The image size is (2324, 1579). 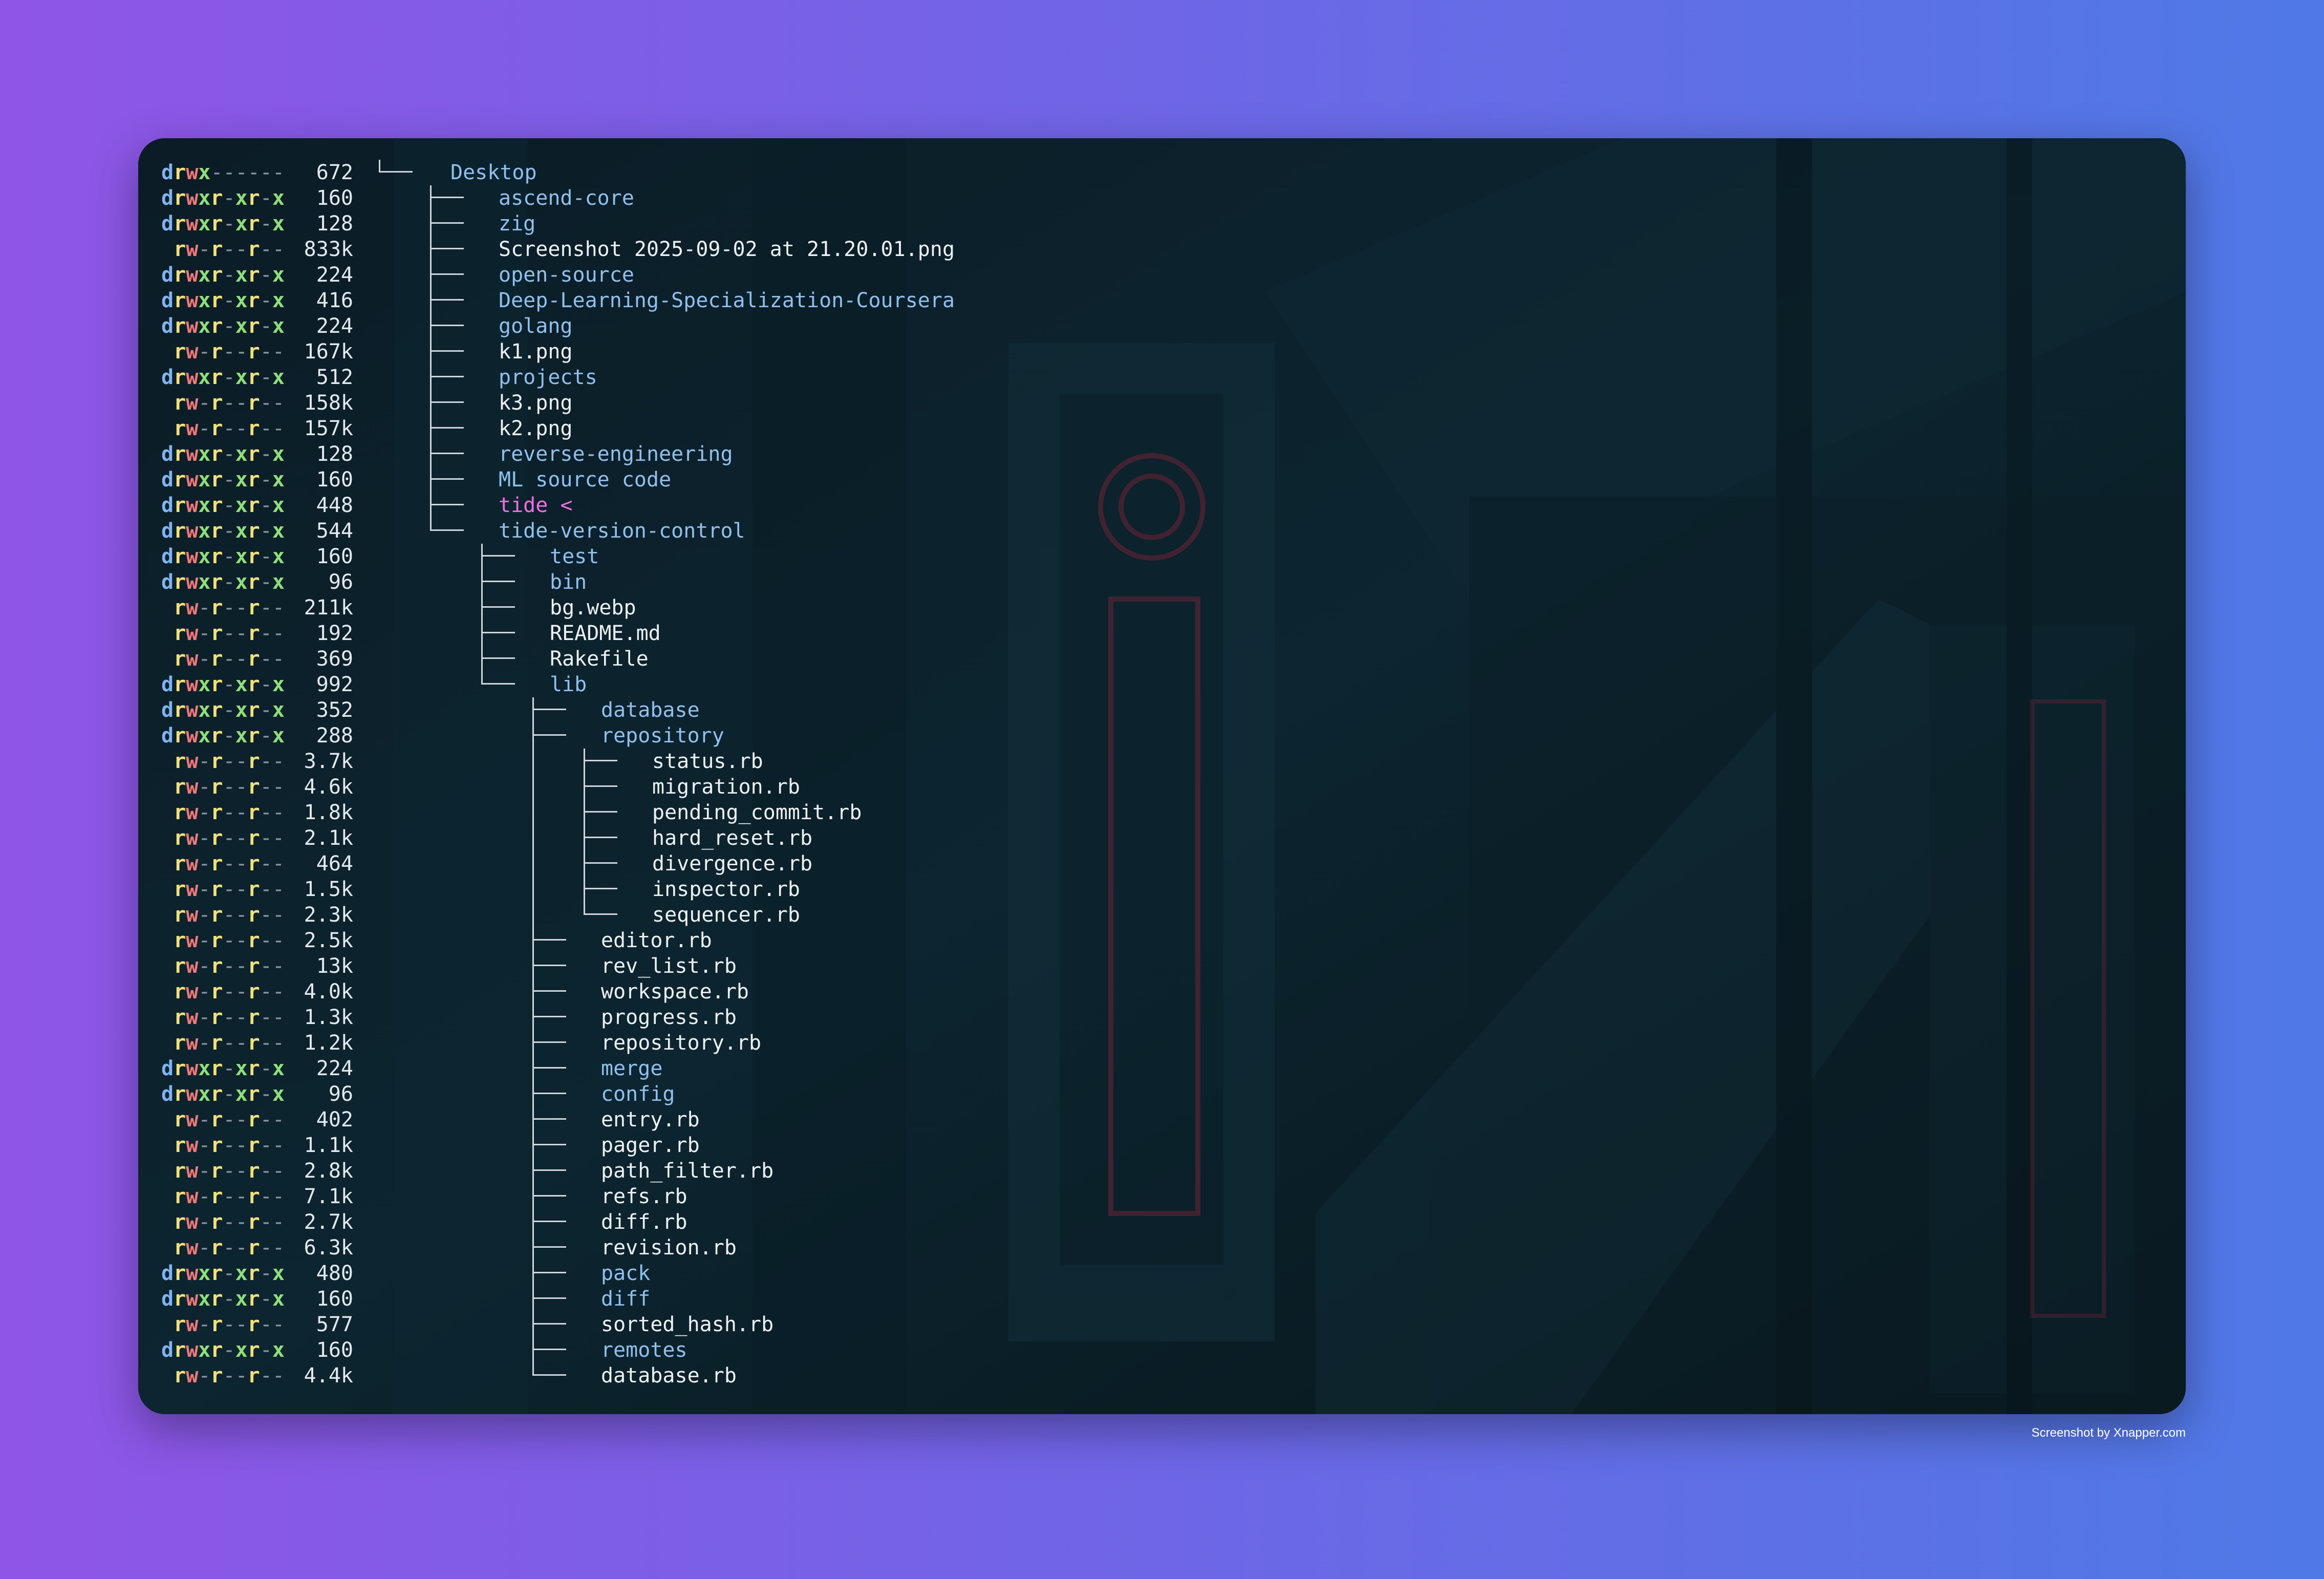 I want to click on file-name: rev_list.rb, so click(x=669, y=966).